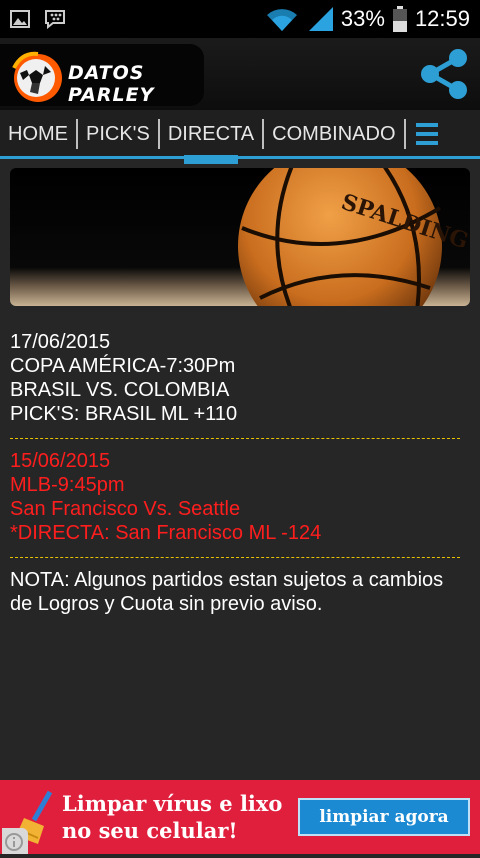  I want to click on tab-combinado: COMBINADO, so click(333, 134).